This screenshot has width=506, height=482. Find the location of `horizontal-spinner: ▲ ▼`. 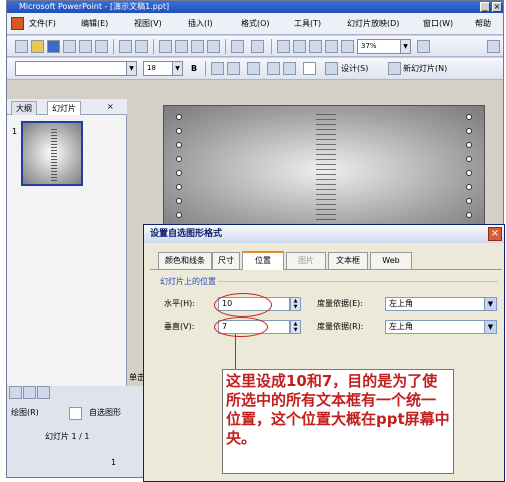

horizontal-spinner: ▲ ▼ is located at coordinates (295, 304).